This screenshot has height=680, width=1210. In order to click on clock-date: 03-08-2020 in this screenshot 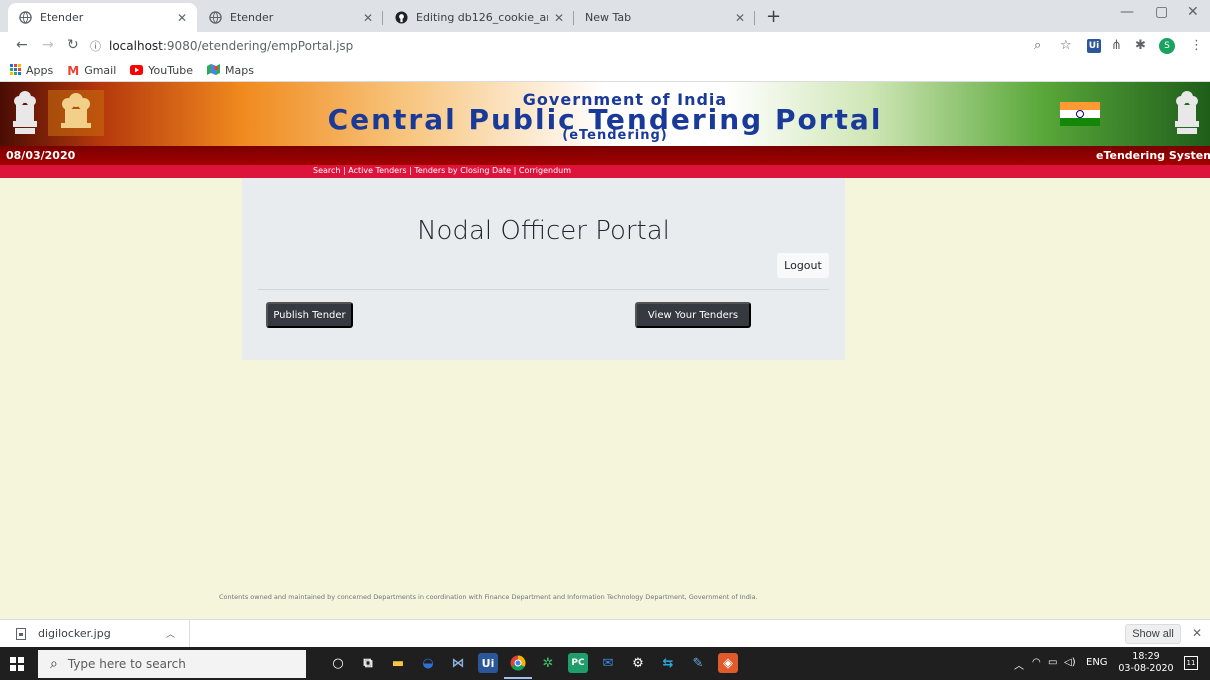, I will do `click(1146, 668)`.